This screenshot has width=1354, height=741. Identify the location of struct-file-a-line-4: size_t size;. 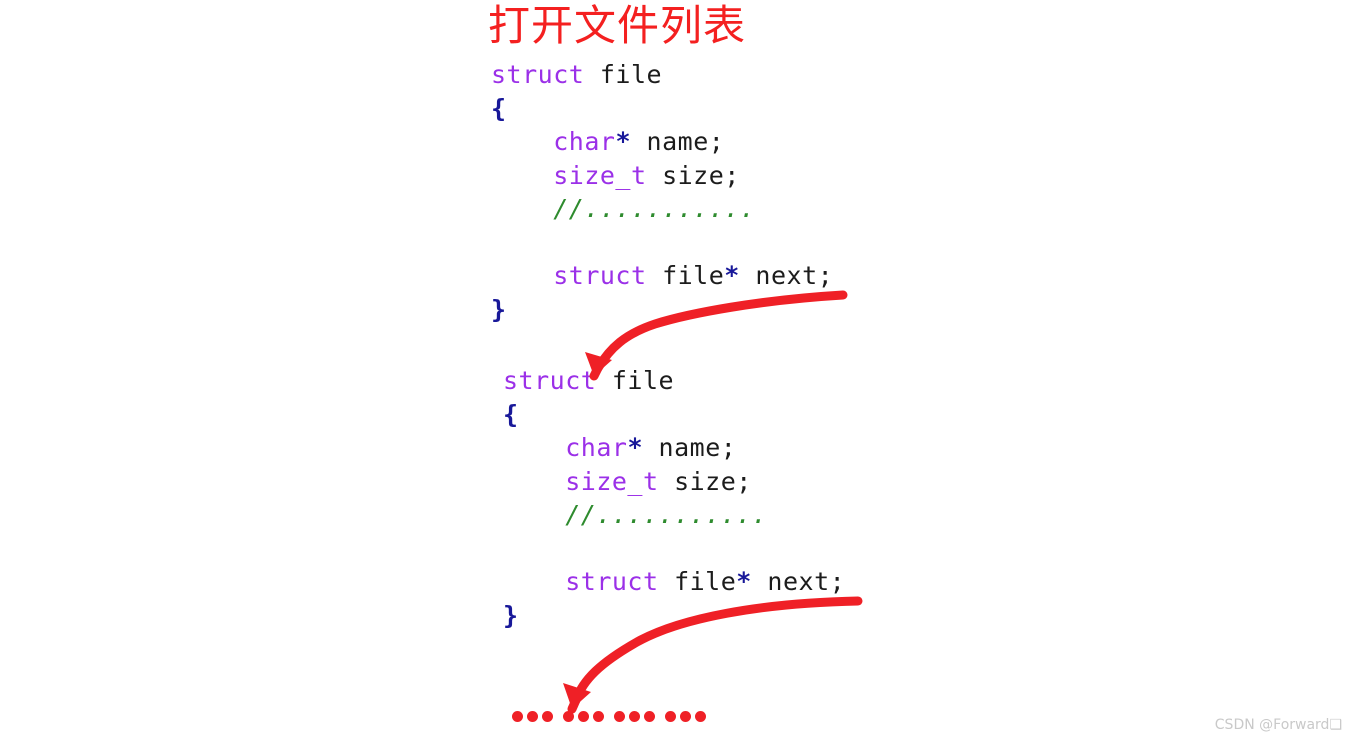
(662, 176).